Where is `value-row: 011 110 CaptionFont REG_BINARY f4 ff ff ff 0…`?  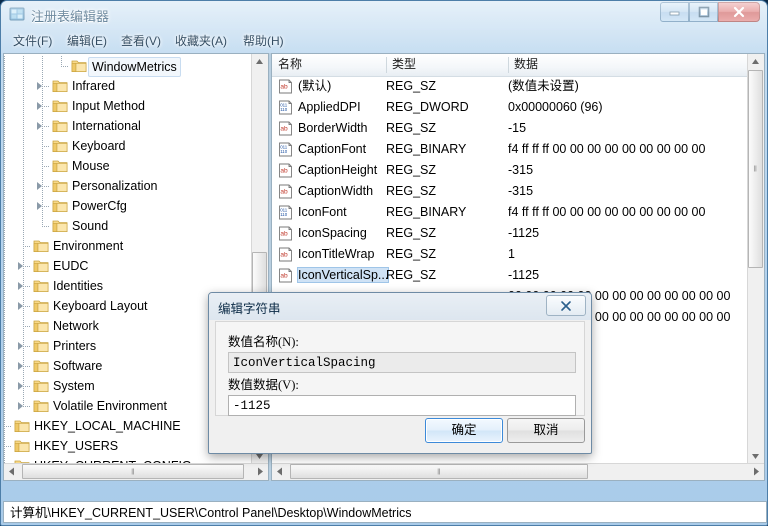 value-row: 011 110 CaptionFont REG_BINARY f4 ff ff ff 0… is located at coordinates (510, 149).